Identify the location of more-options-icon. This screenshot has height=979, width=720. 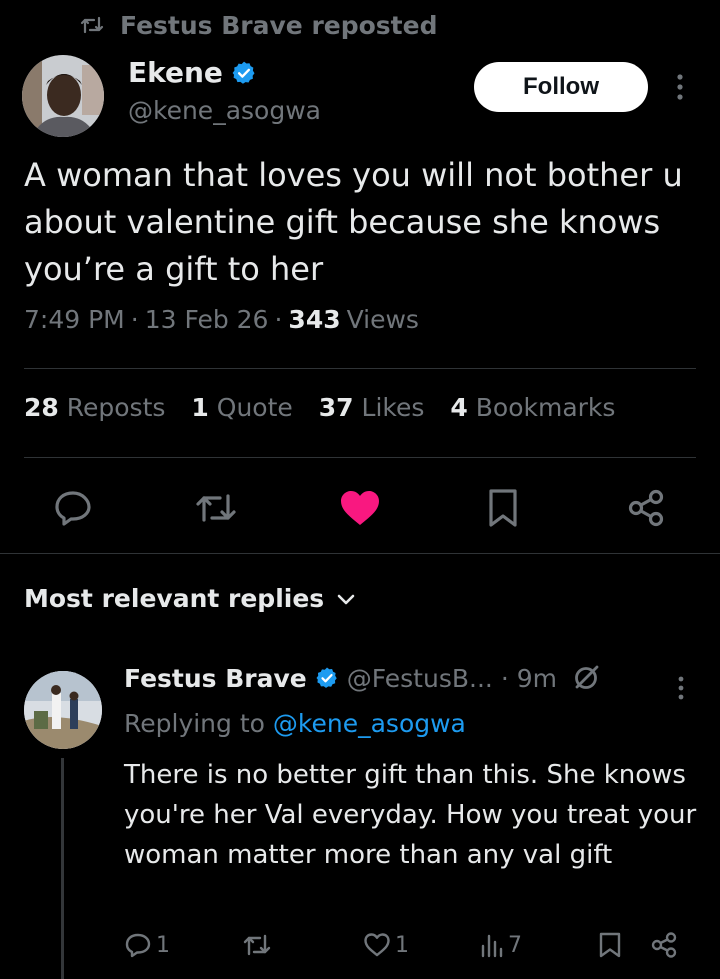
(680, 87).